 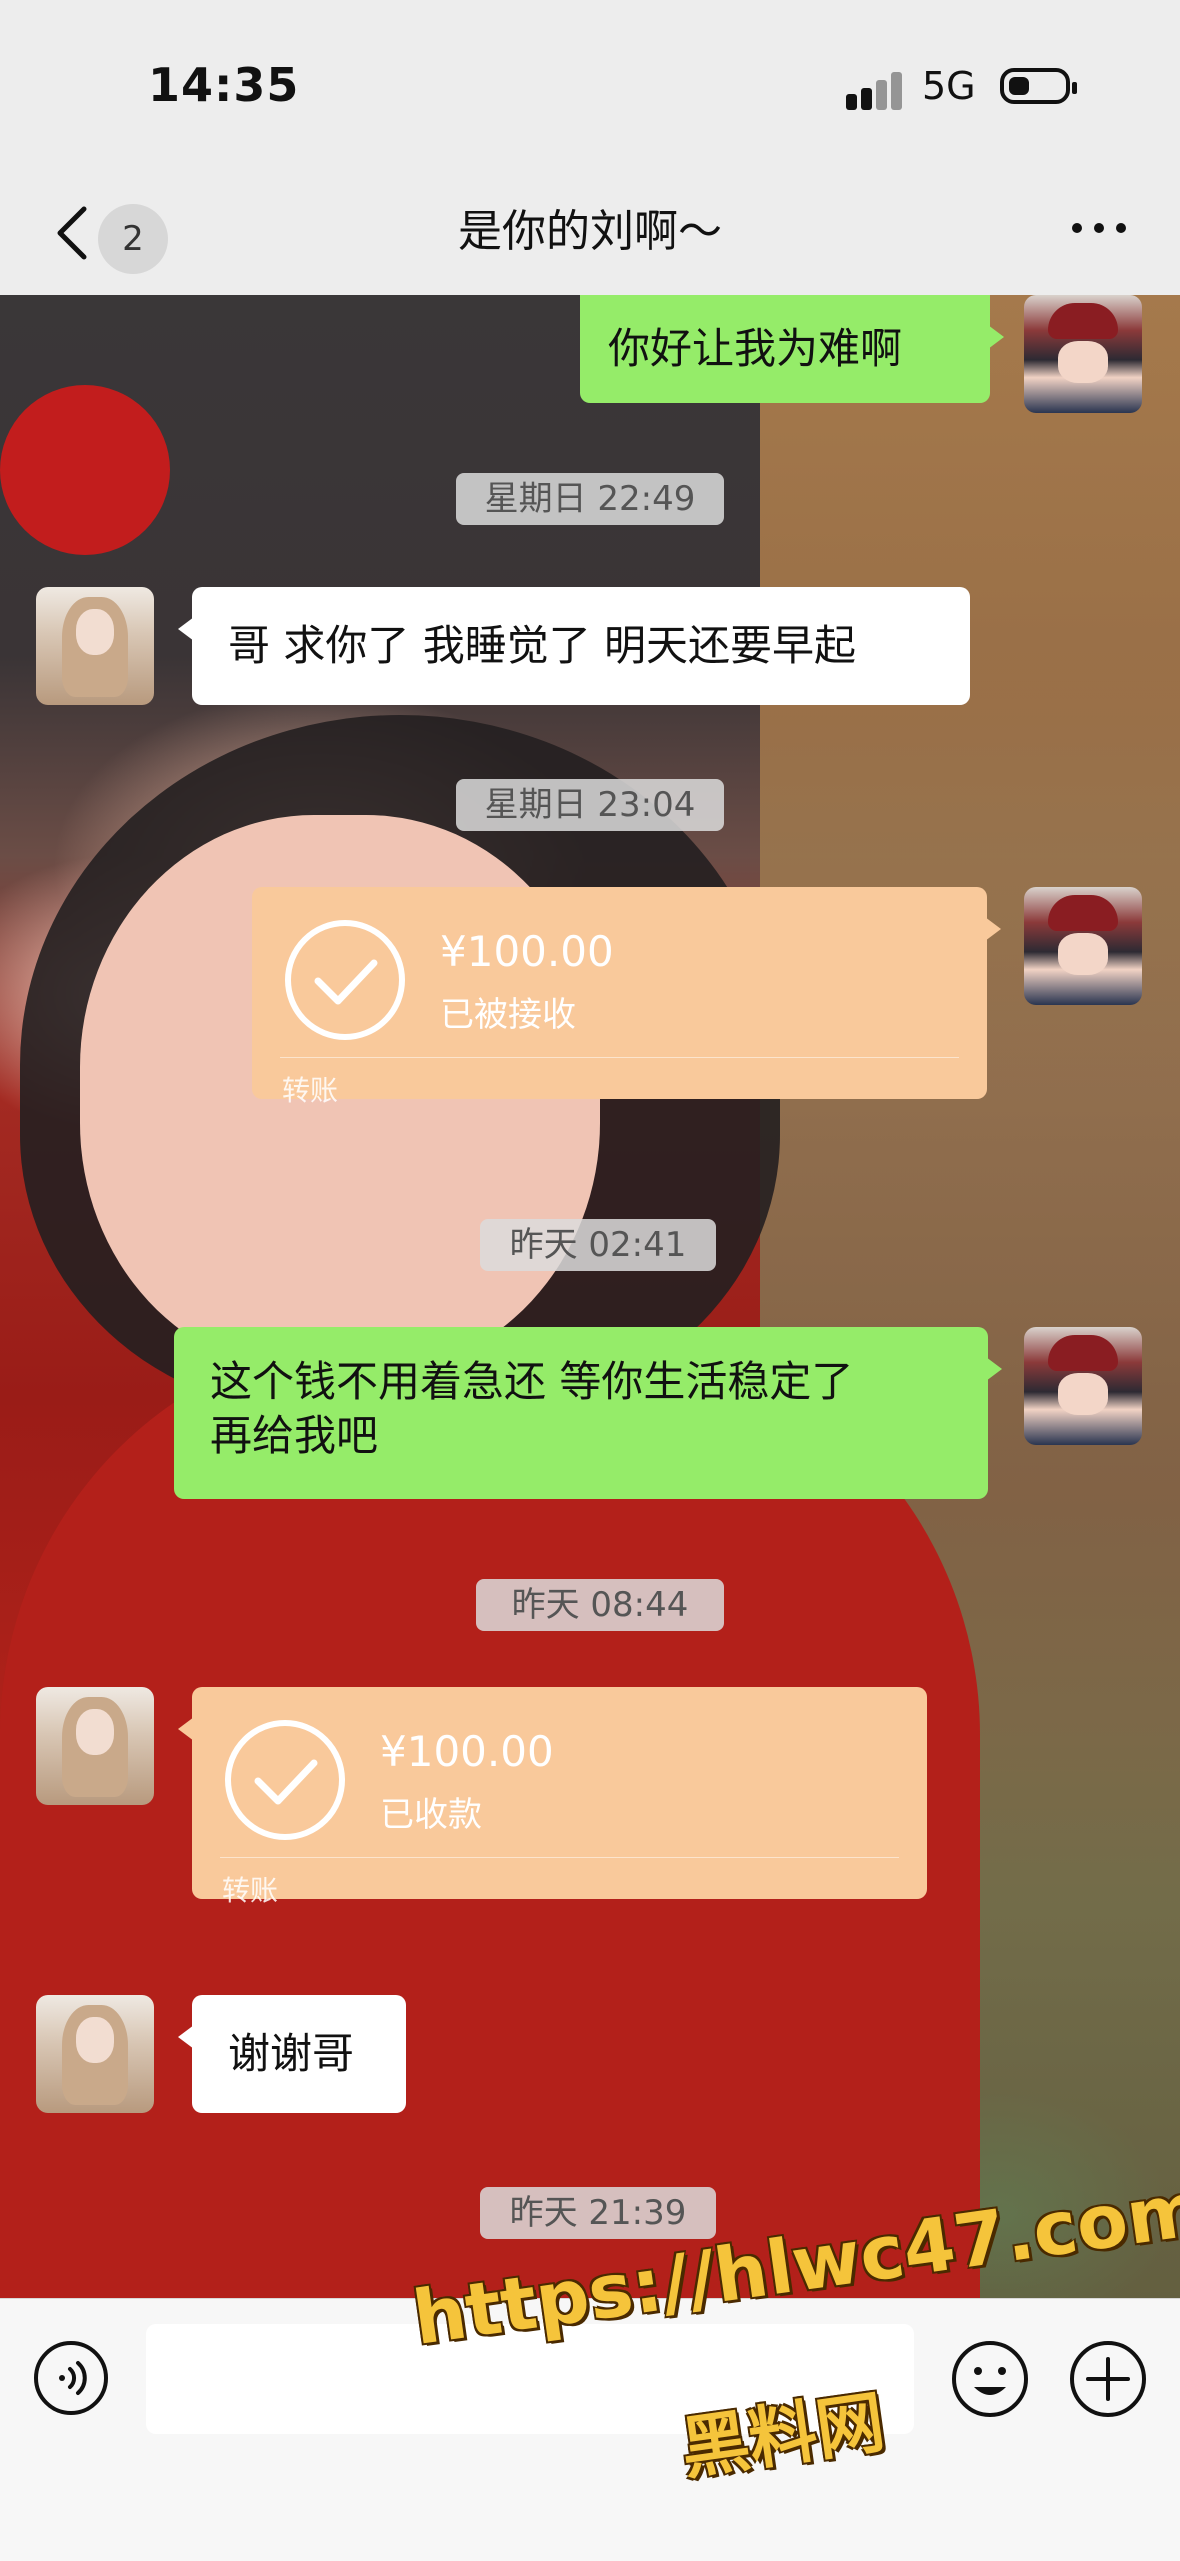 I want to click on signal-icon, so click(x=876, y=90).